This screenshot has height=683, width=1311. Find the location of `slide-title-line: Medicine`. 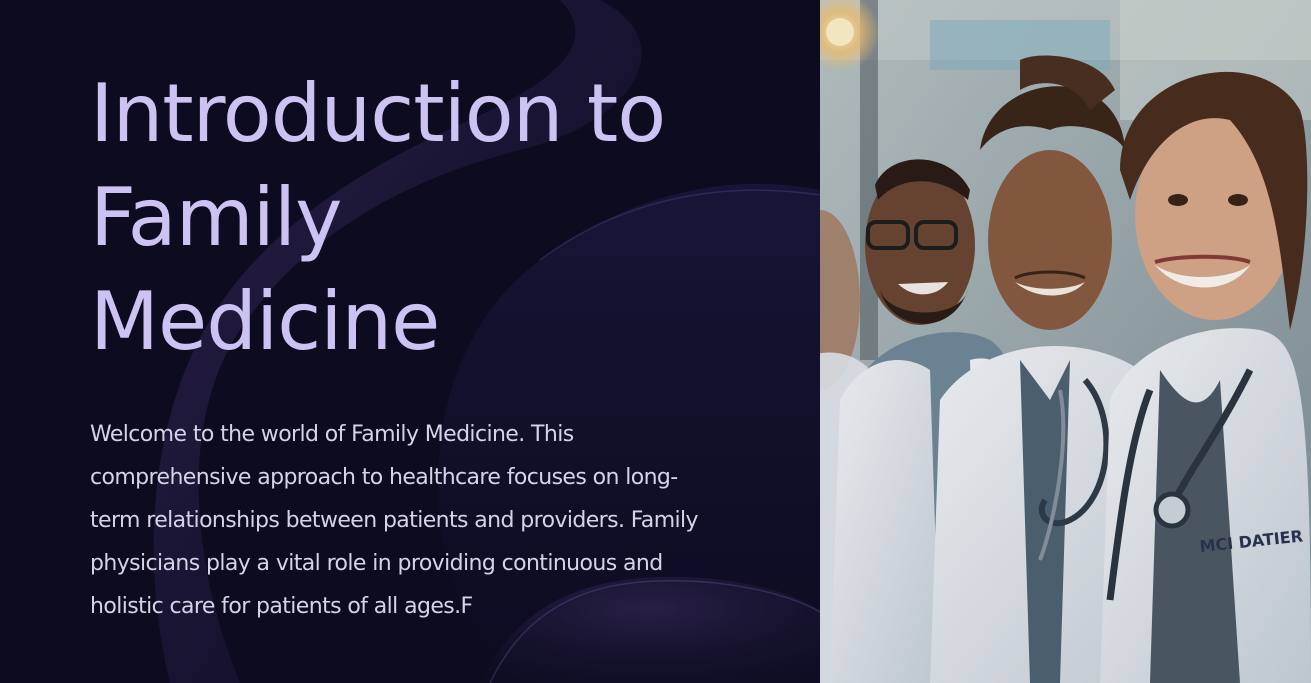

slide-title-line: Medicine is located at coordinates (265, 321).